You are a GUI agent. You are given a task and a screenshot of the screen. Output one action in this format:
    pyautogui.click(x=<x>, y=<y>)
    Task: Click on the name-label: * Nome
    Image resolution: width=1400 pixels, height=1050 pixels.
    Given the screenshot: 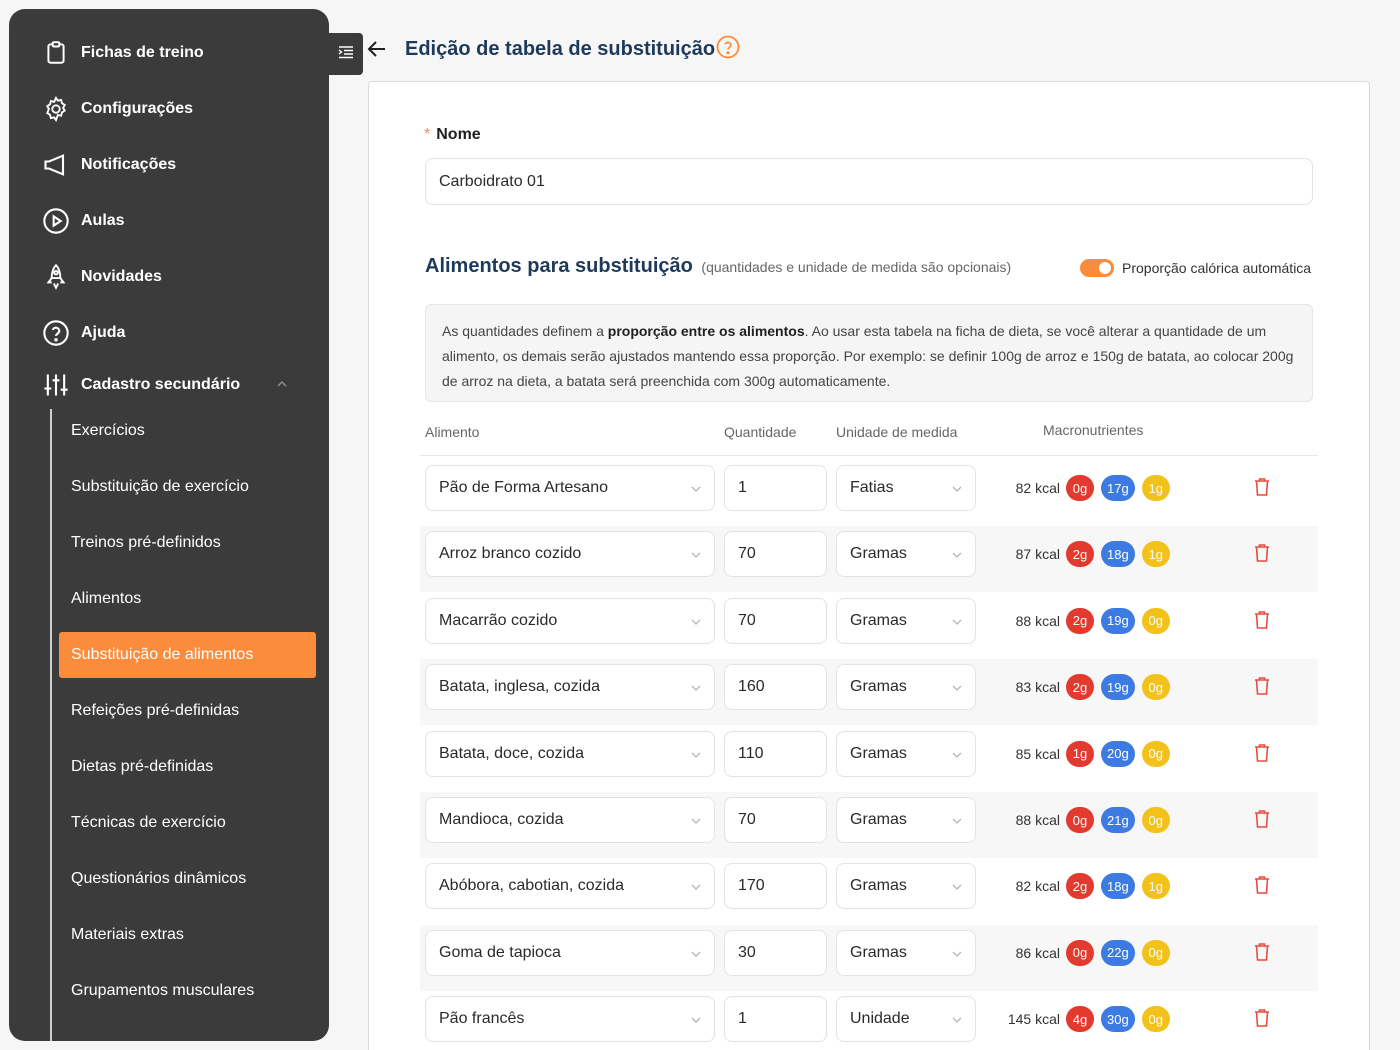 What is the action you would take?
    pyautogui.click(x=452, y=135)
    